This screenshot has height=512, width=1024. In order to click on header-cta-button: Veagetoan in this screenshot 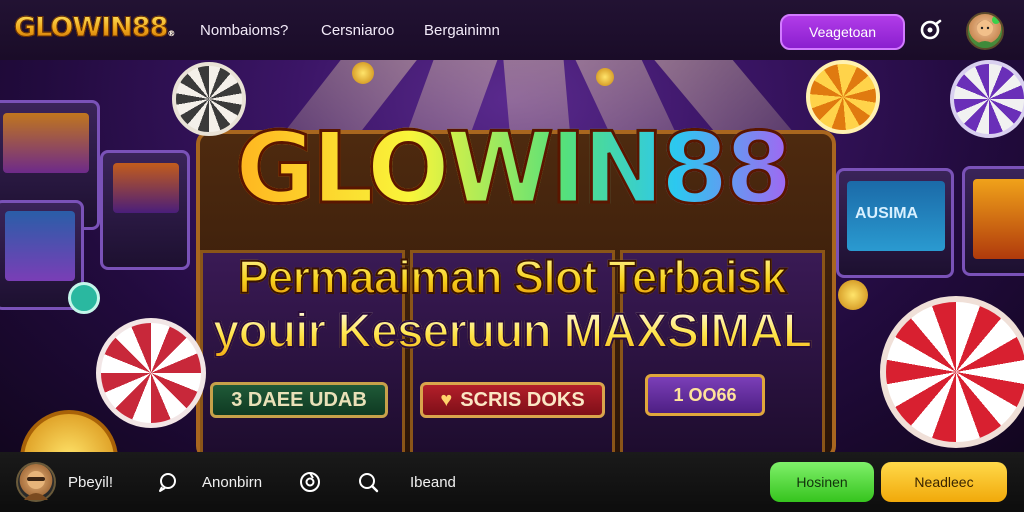, I will do `click(842, 32)`.